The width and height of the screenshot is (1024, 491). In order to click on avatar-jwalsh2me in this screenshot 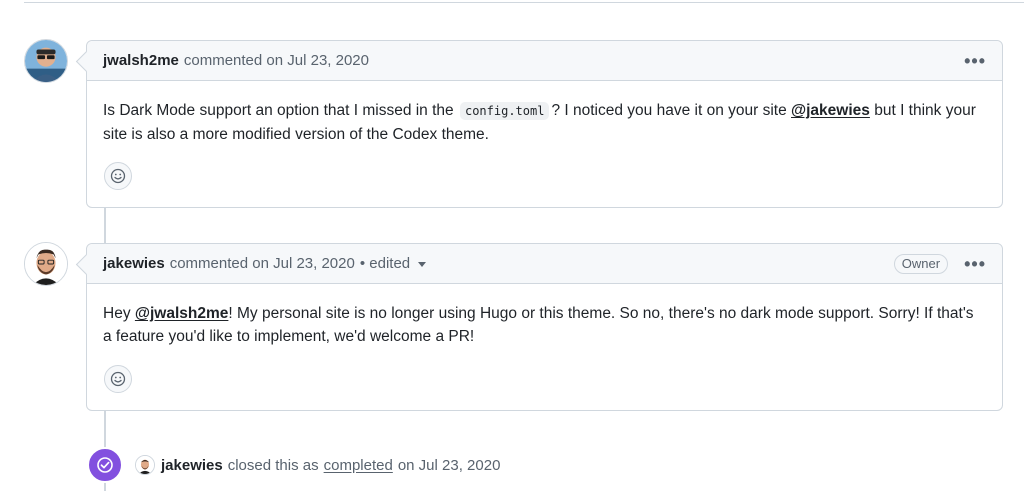, I will do `click(46, 61)`.